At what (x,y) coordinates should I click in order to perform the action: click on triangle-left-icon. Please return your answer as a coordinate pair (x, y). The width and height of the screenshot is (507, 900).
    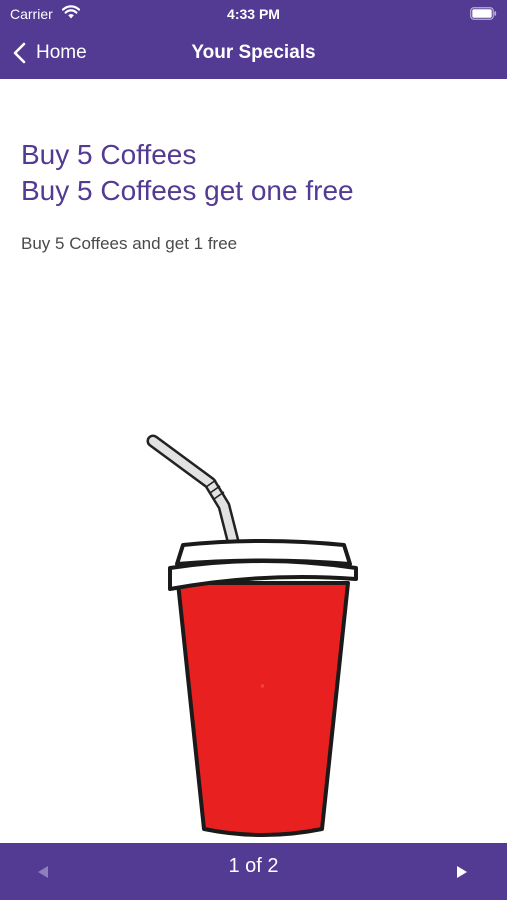
    Looking at the image, I should click on (43, 872).